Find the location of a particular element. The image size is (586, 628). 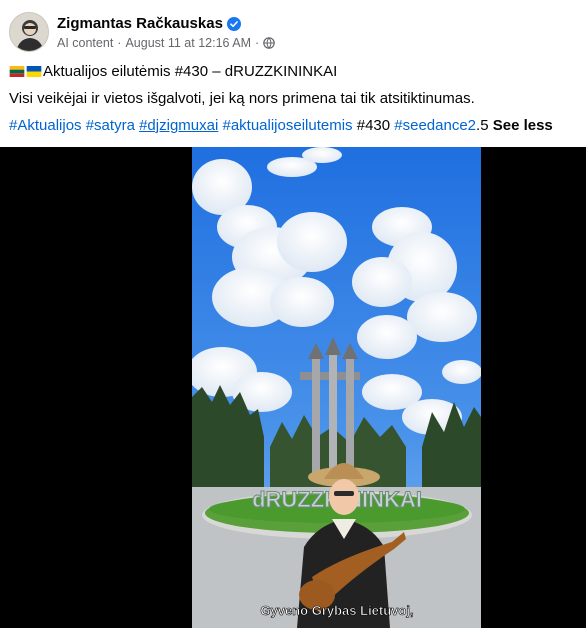

ukraine-flag-icon is located at coordinates (34, 71).